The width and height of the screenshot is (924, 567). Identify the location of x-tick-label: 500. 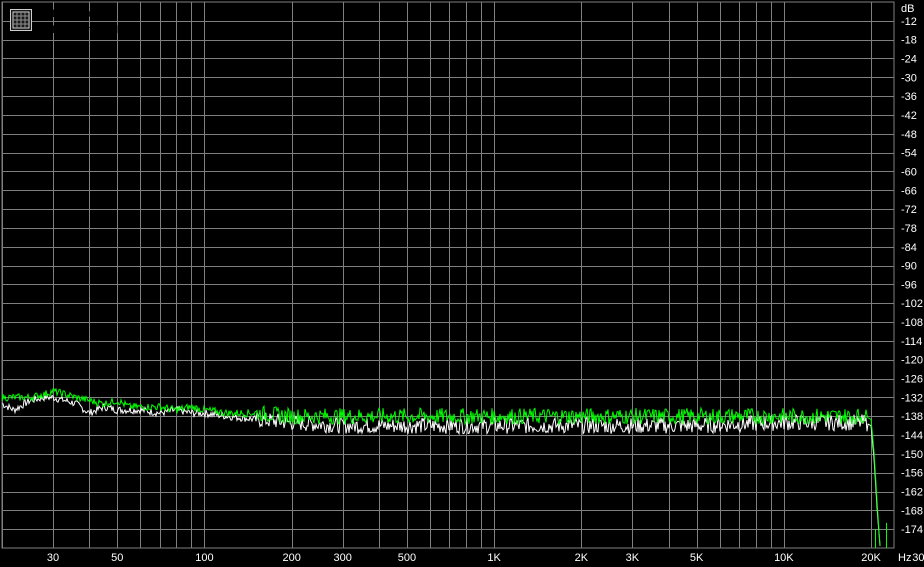
(407, 558).